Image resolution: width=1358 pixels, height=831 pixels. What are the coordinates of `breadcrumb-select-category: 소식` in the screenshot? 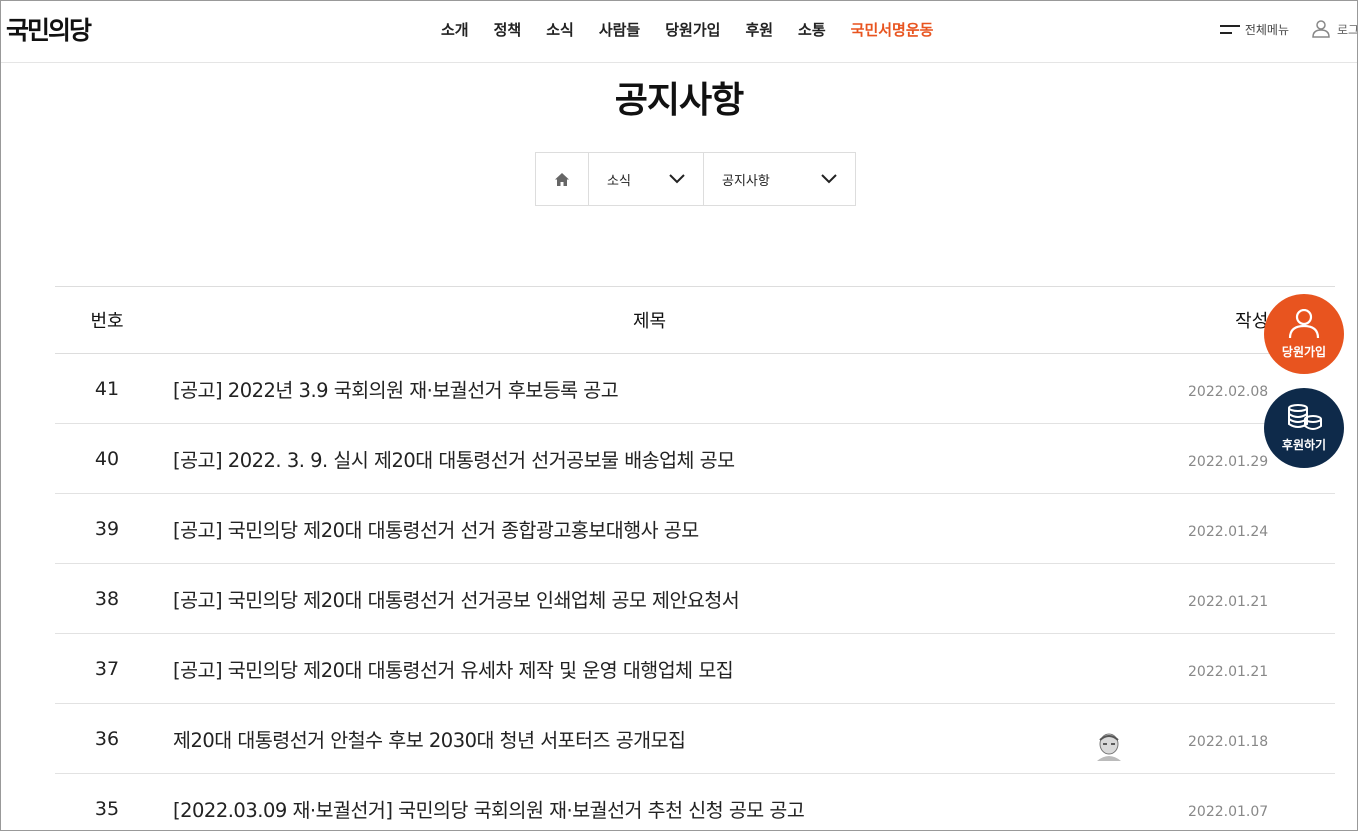 It's located at (646, 179).